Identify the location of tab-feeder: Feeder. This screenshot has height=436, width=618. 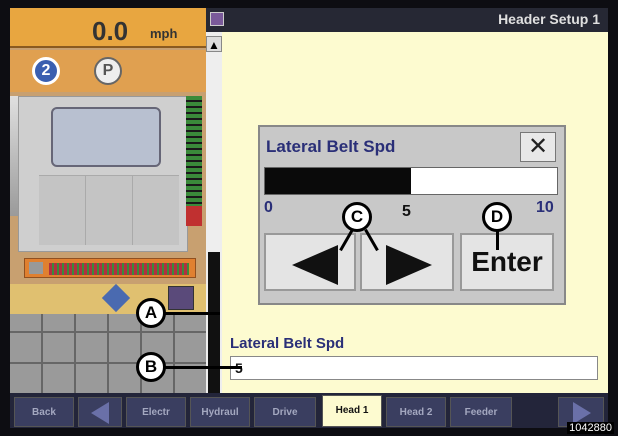
(481, 412).